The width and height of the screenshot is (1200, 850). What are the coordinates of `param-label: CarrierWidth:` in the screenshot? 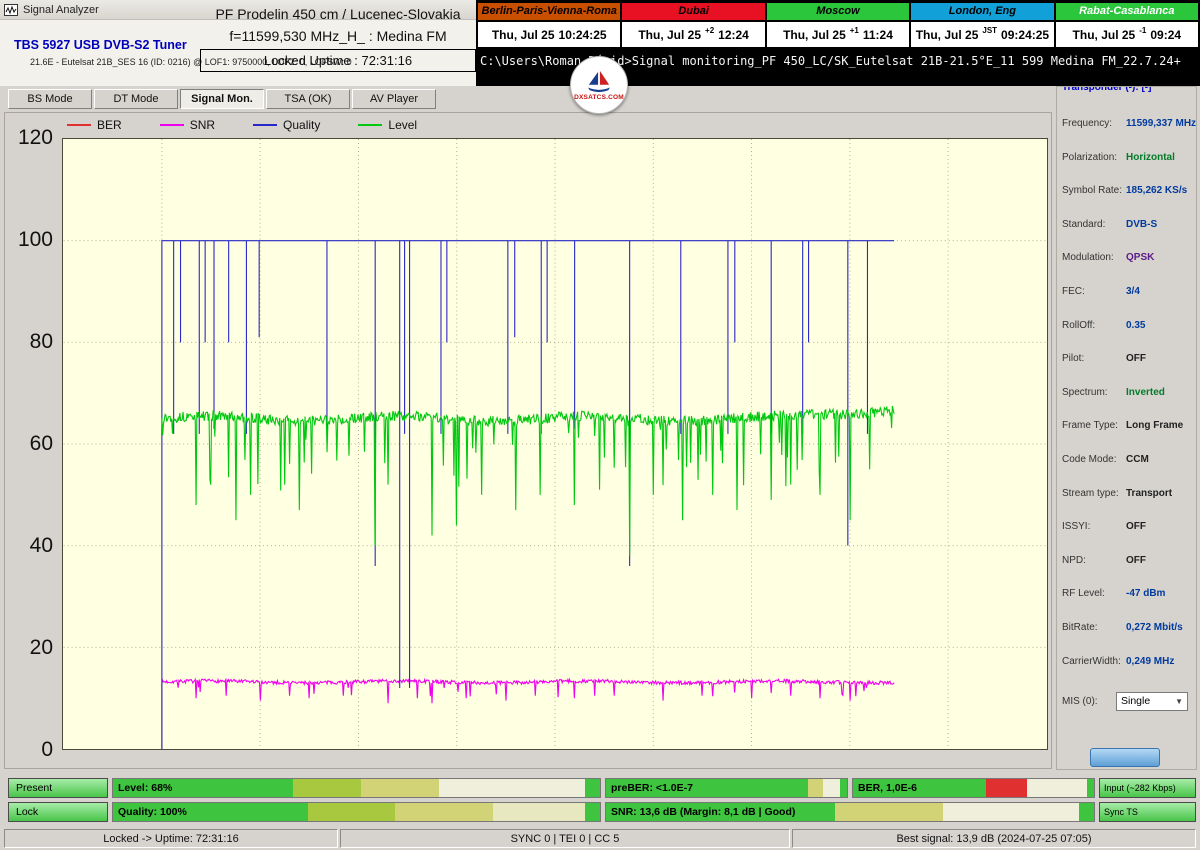 It's located at (1091, 661).